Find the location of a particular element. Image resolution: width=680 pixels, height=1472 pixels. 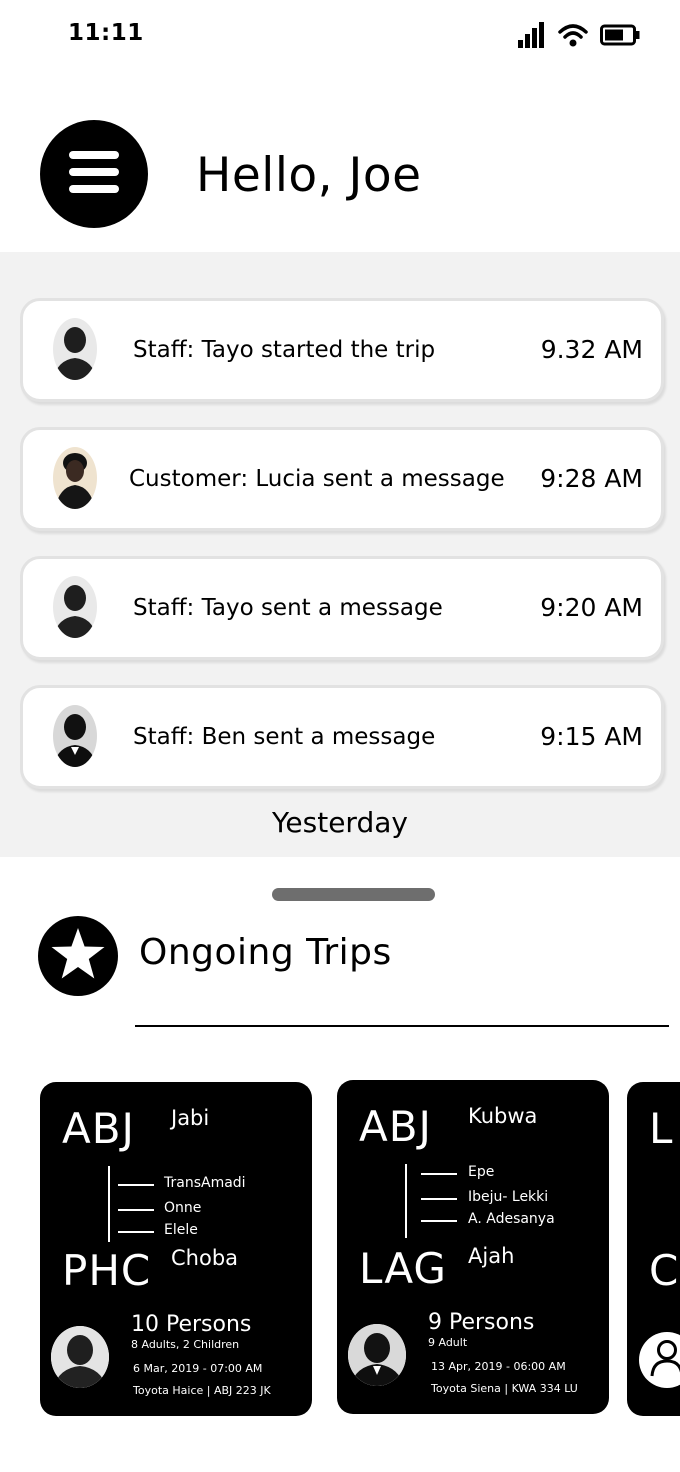

vehicle-info: Toyota Haice | ABJ 223 JK is located at coordinates (202, 1390).